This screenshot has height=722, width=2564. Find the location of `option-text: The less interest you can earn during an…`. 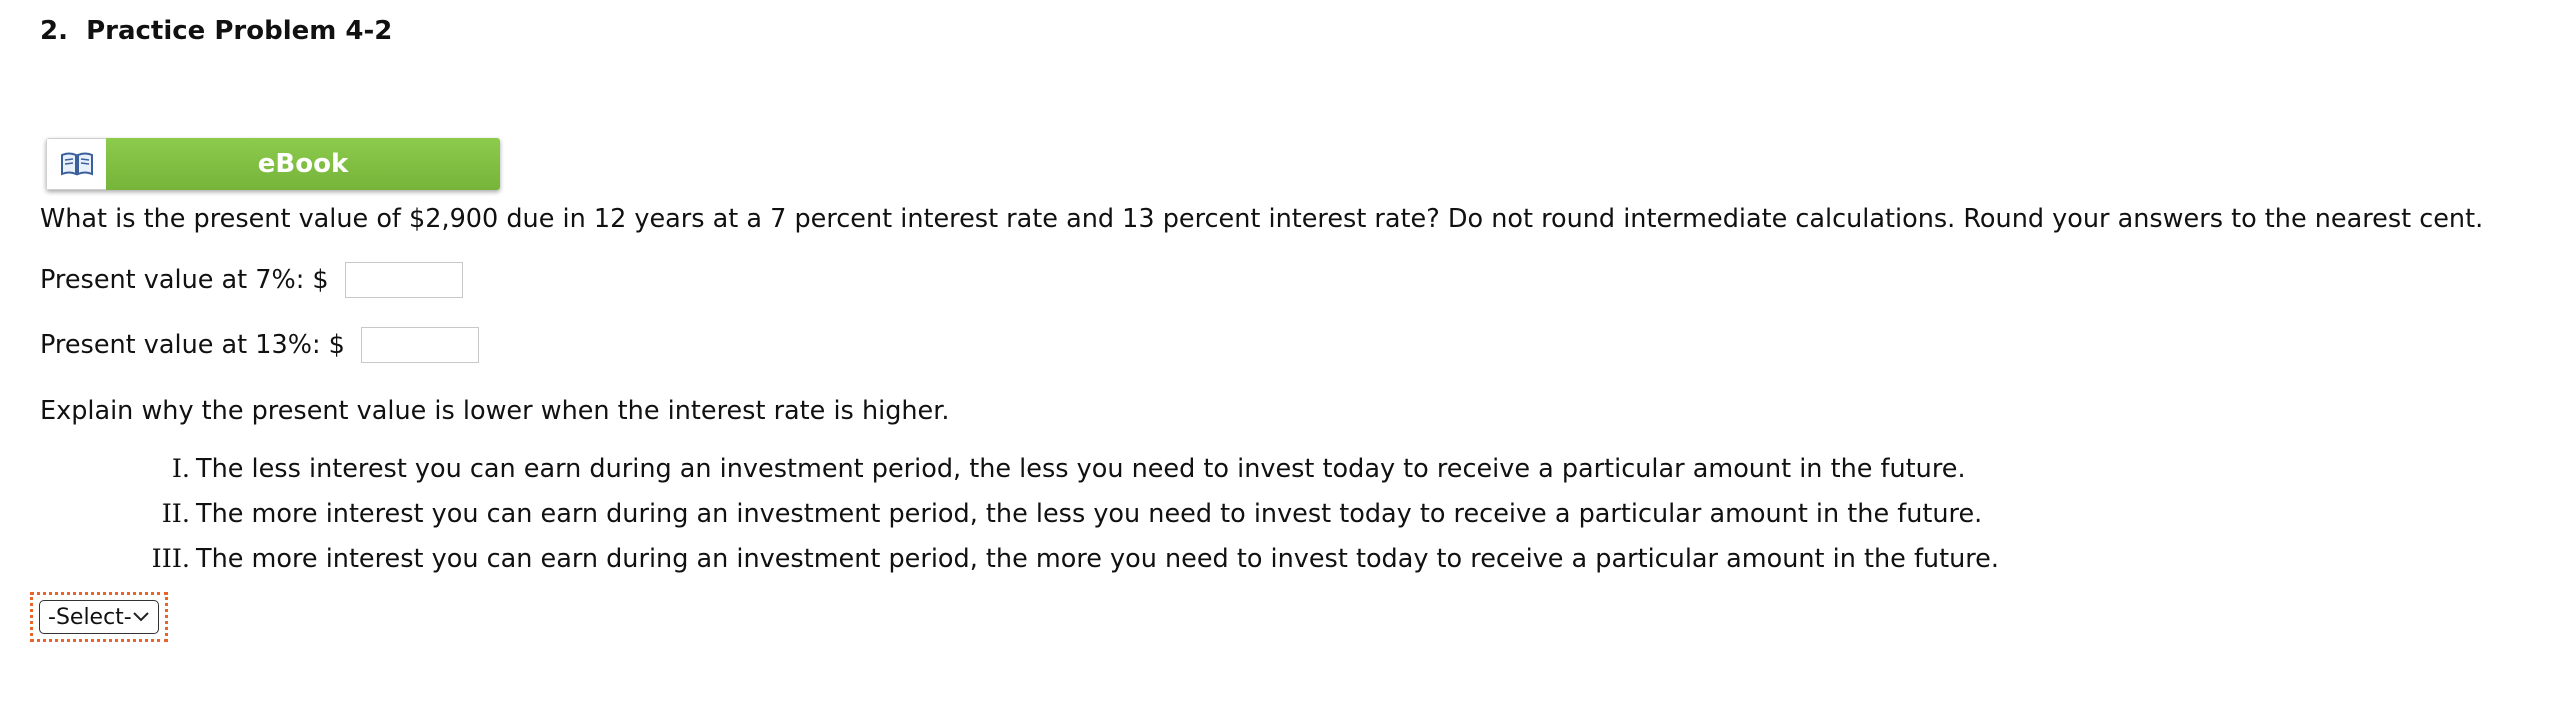

option-text: The less interest you can earn during an… is located at coordinates (1081, 469).